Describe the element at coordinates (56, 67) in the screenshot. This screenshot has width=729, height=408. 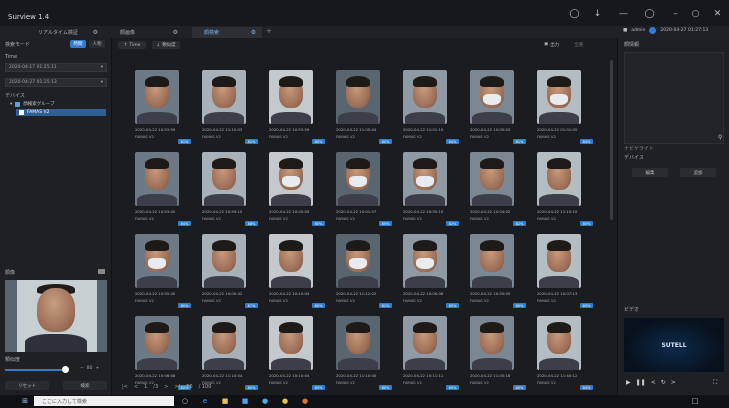
I see `start-time-field: 2020-04-17 01:25:11 ▾` at that location.